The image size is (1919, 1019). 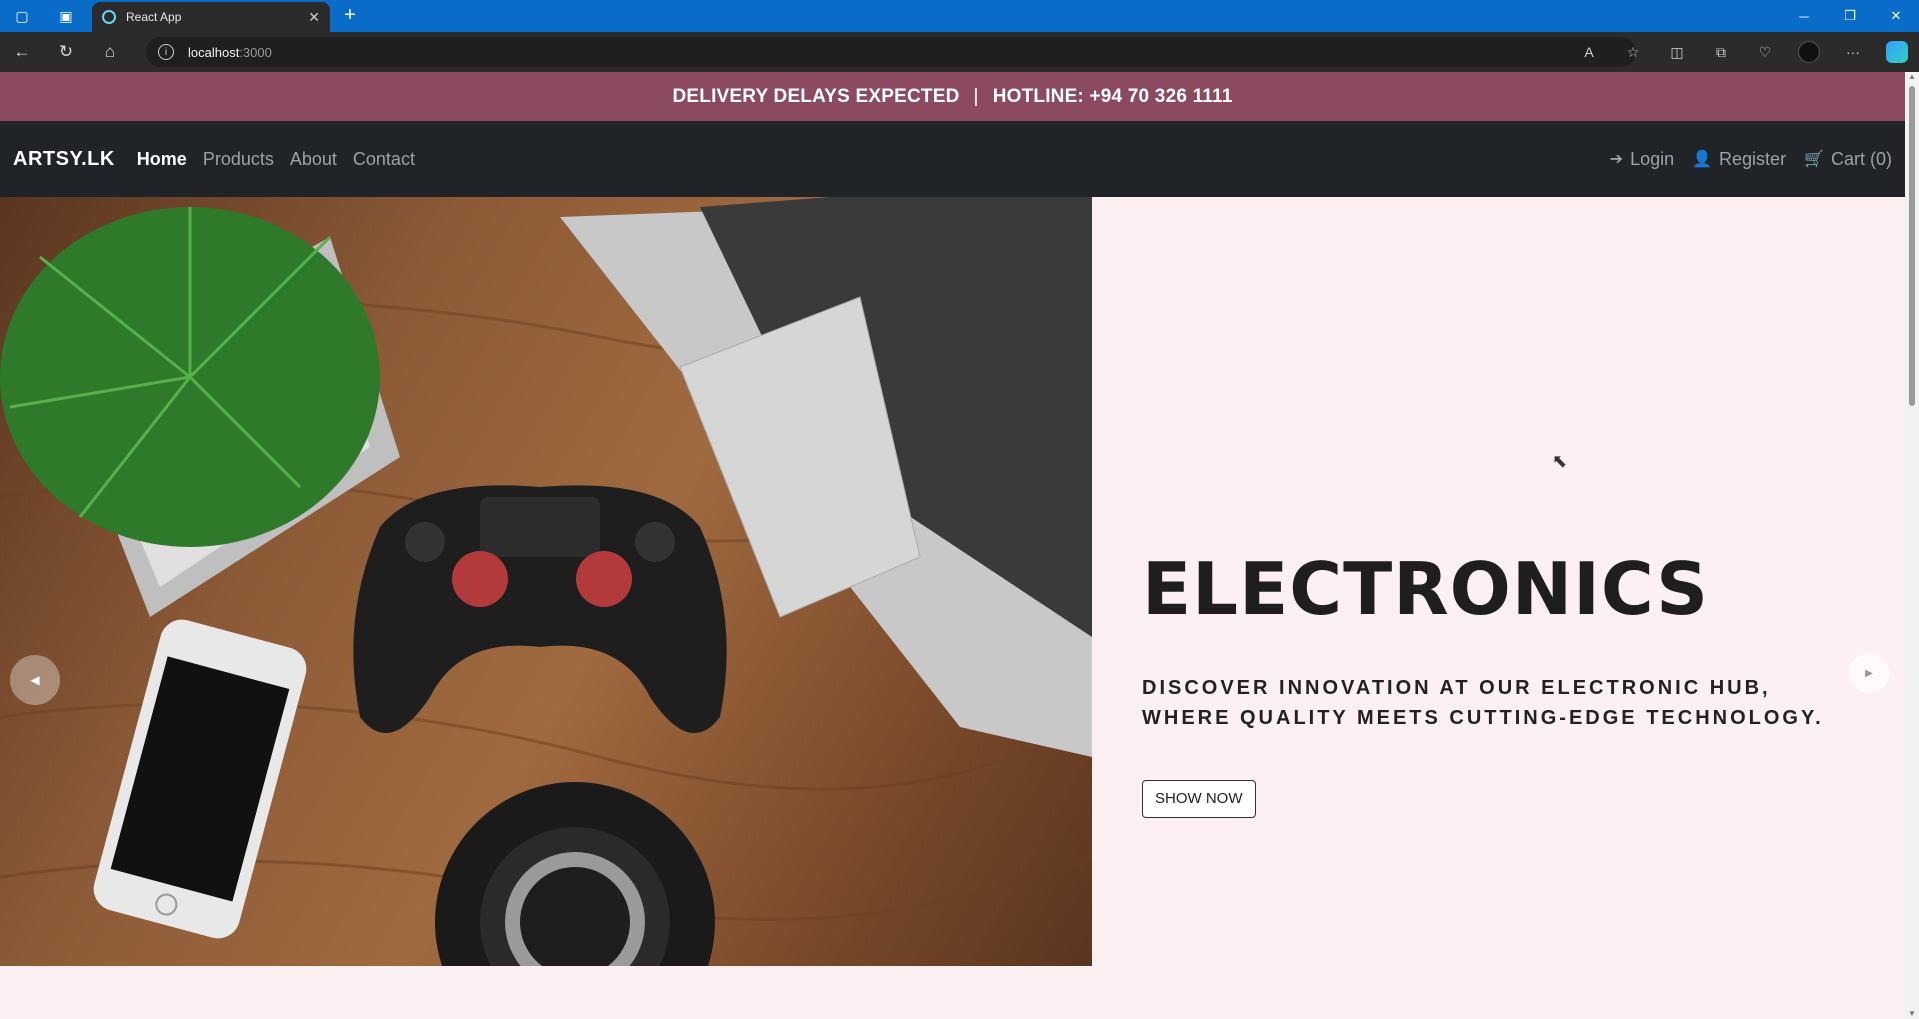 What do you see at coordinates (1861, 158) in the screenshot?
I see `cart-label: Cart (0)` at bounding box center [1861, 158].